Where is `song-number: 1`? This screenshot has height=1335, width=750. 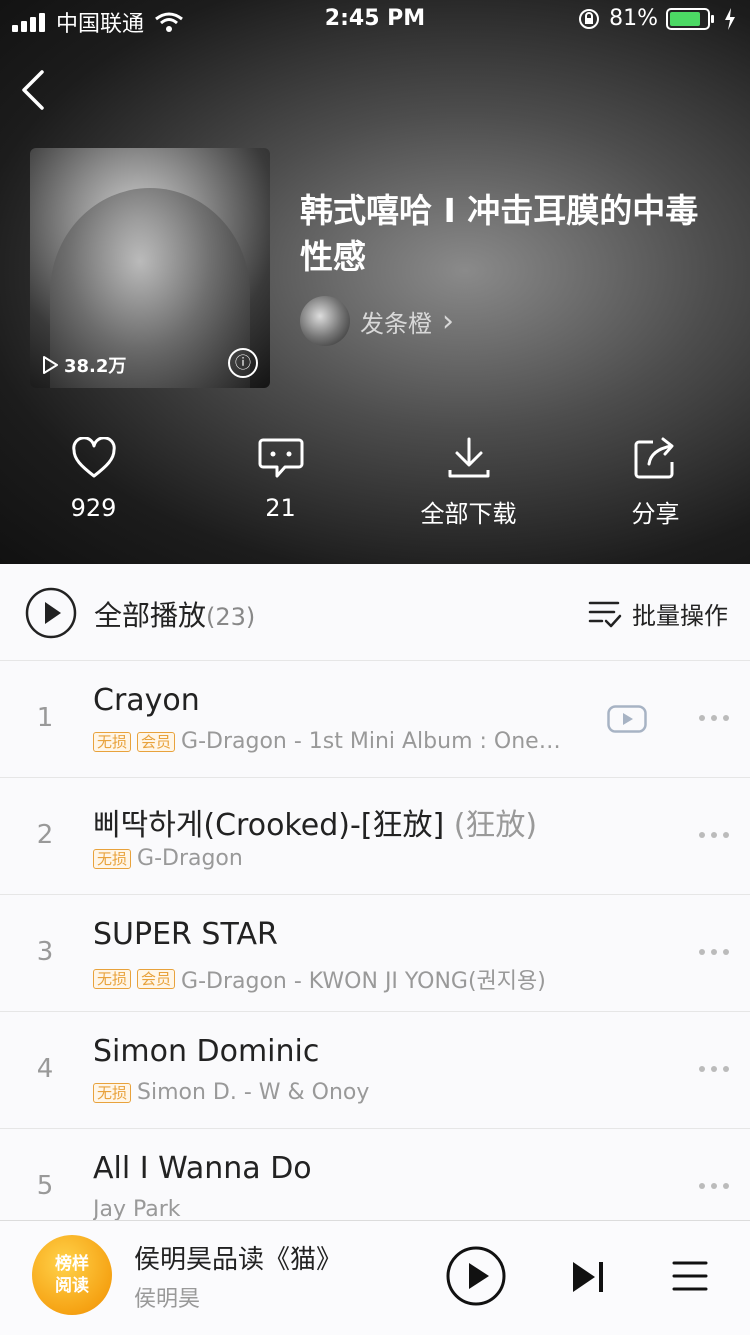 song-number: 1 is located at coordinates (45, 718).